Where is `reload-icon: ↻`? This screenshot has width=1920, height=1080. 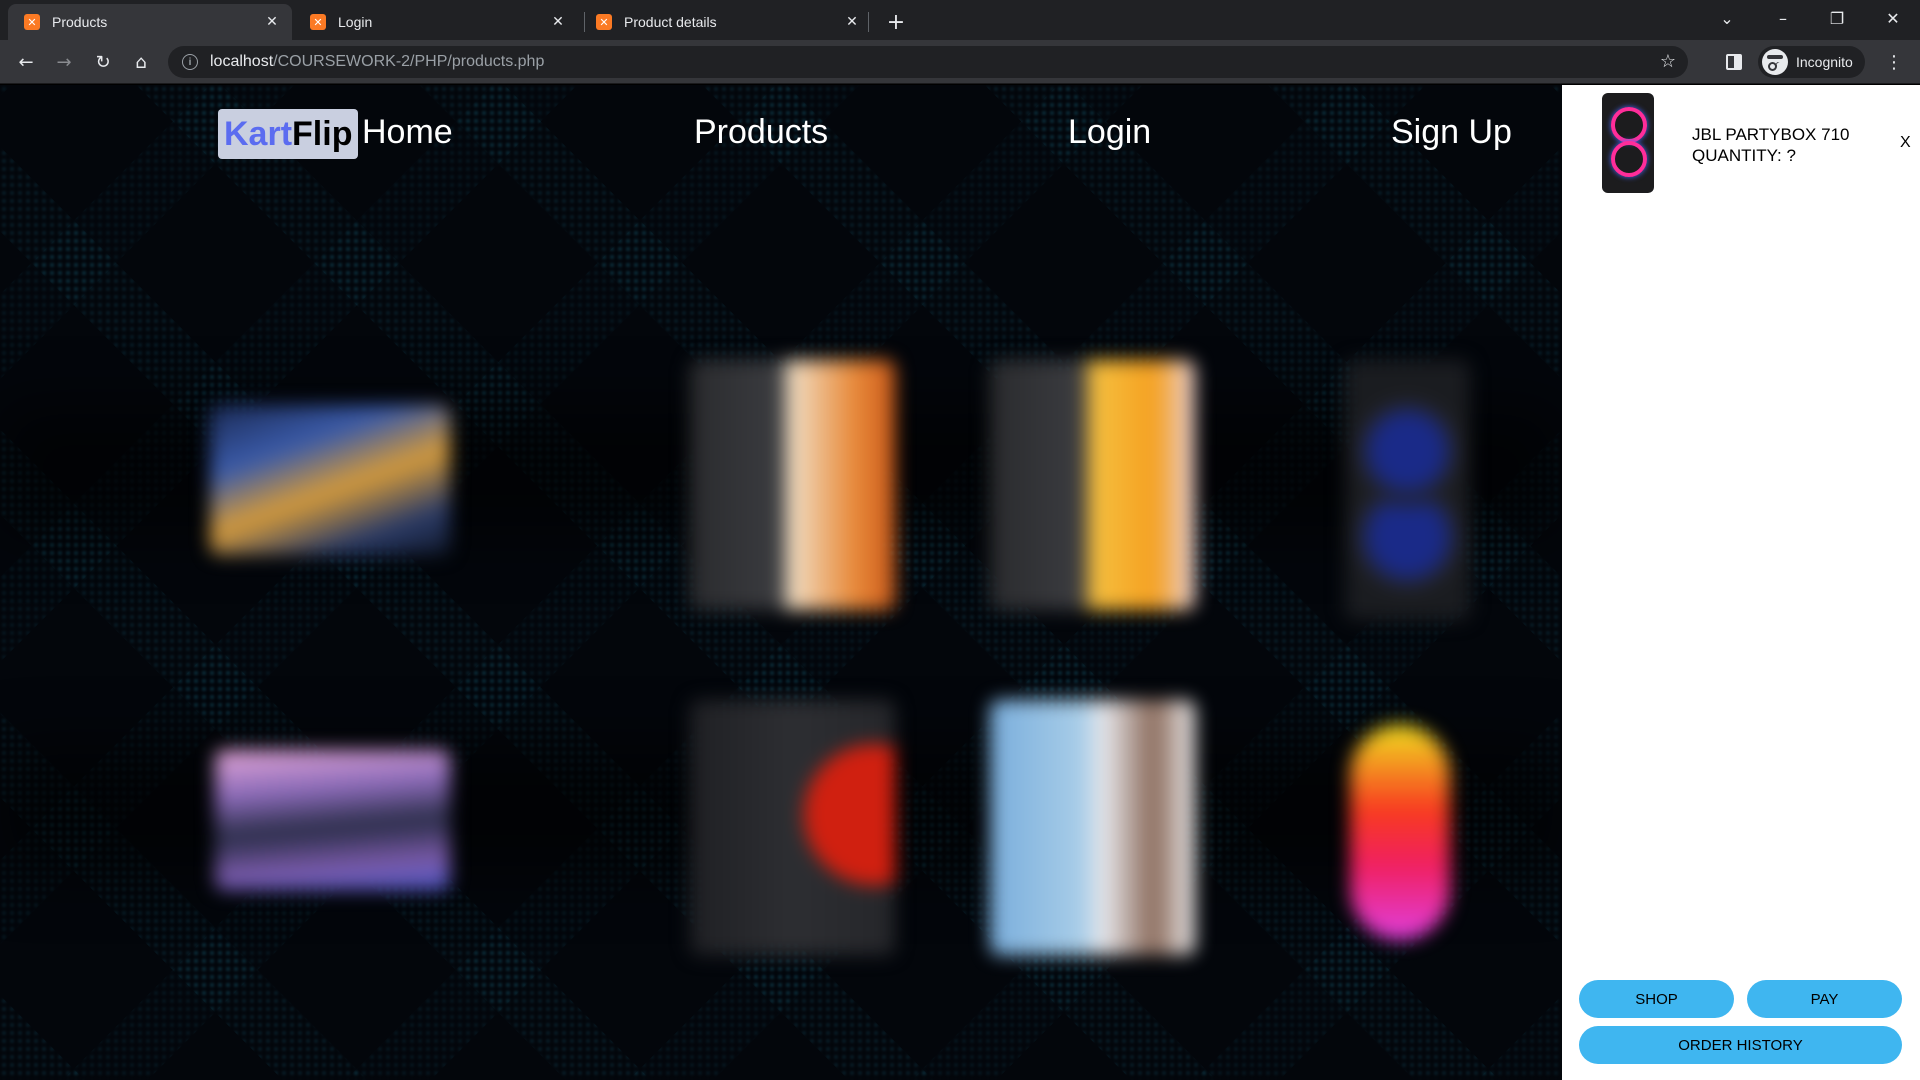 reload-icon: ↻ is located at coordinates (103, 62).